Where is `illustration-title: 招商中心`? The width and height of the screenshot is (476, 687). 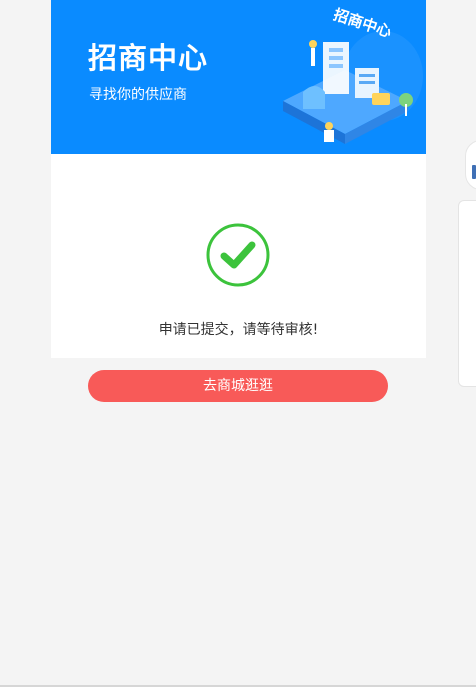
illustration-title: 招商中心 is located at coordinates (362, 23).